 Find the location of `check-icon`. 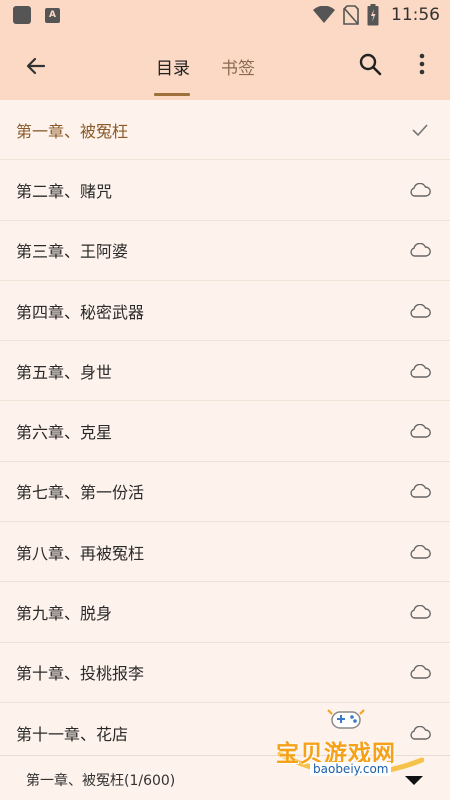

check-icon is located at coordinates (420, 130).